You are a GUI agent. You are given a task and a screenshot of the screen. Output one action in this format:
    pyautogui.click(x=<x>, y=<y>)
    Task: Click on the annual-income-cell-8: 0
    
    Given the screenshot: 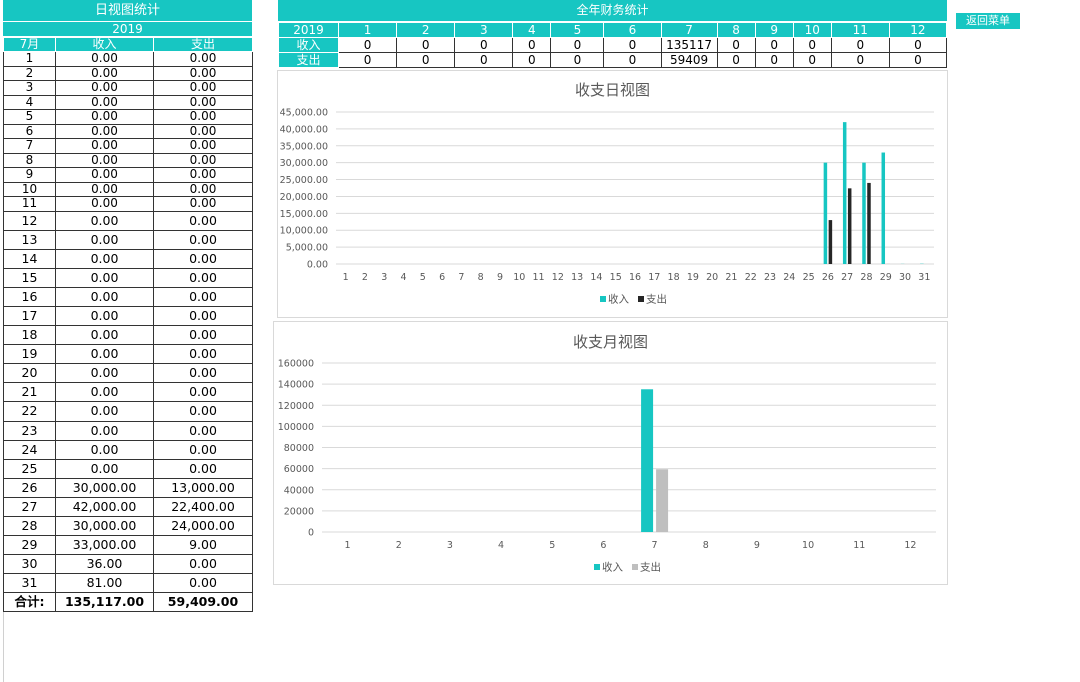 What is the action you would take?
    pyautogui.click(x=736, y=45)
    